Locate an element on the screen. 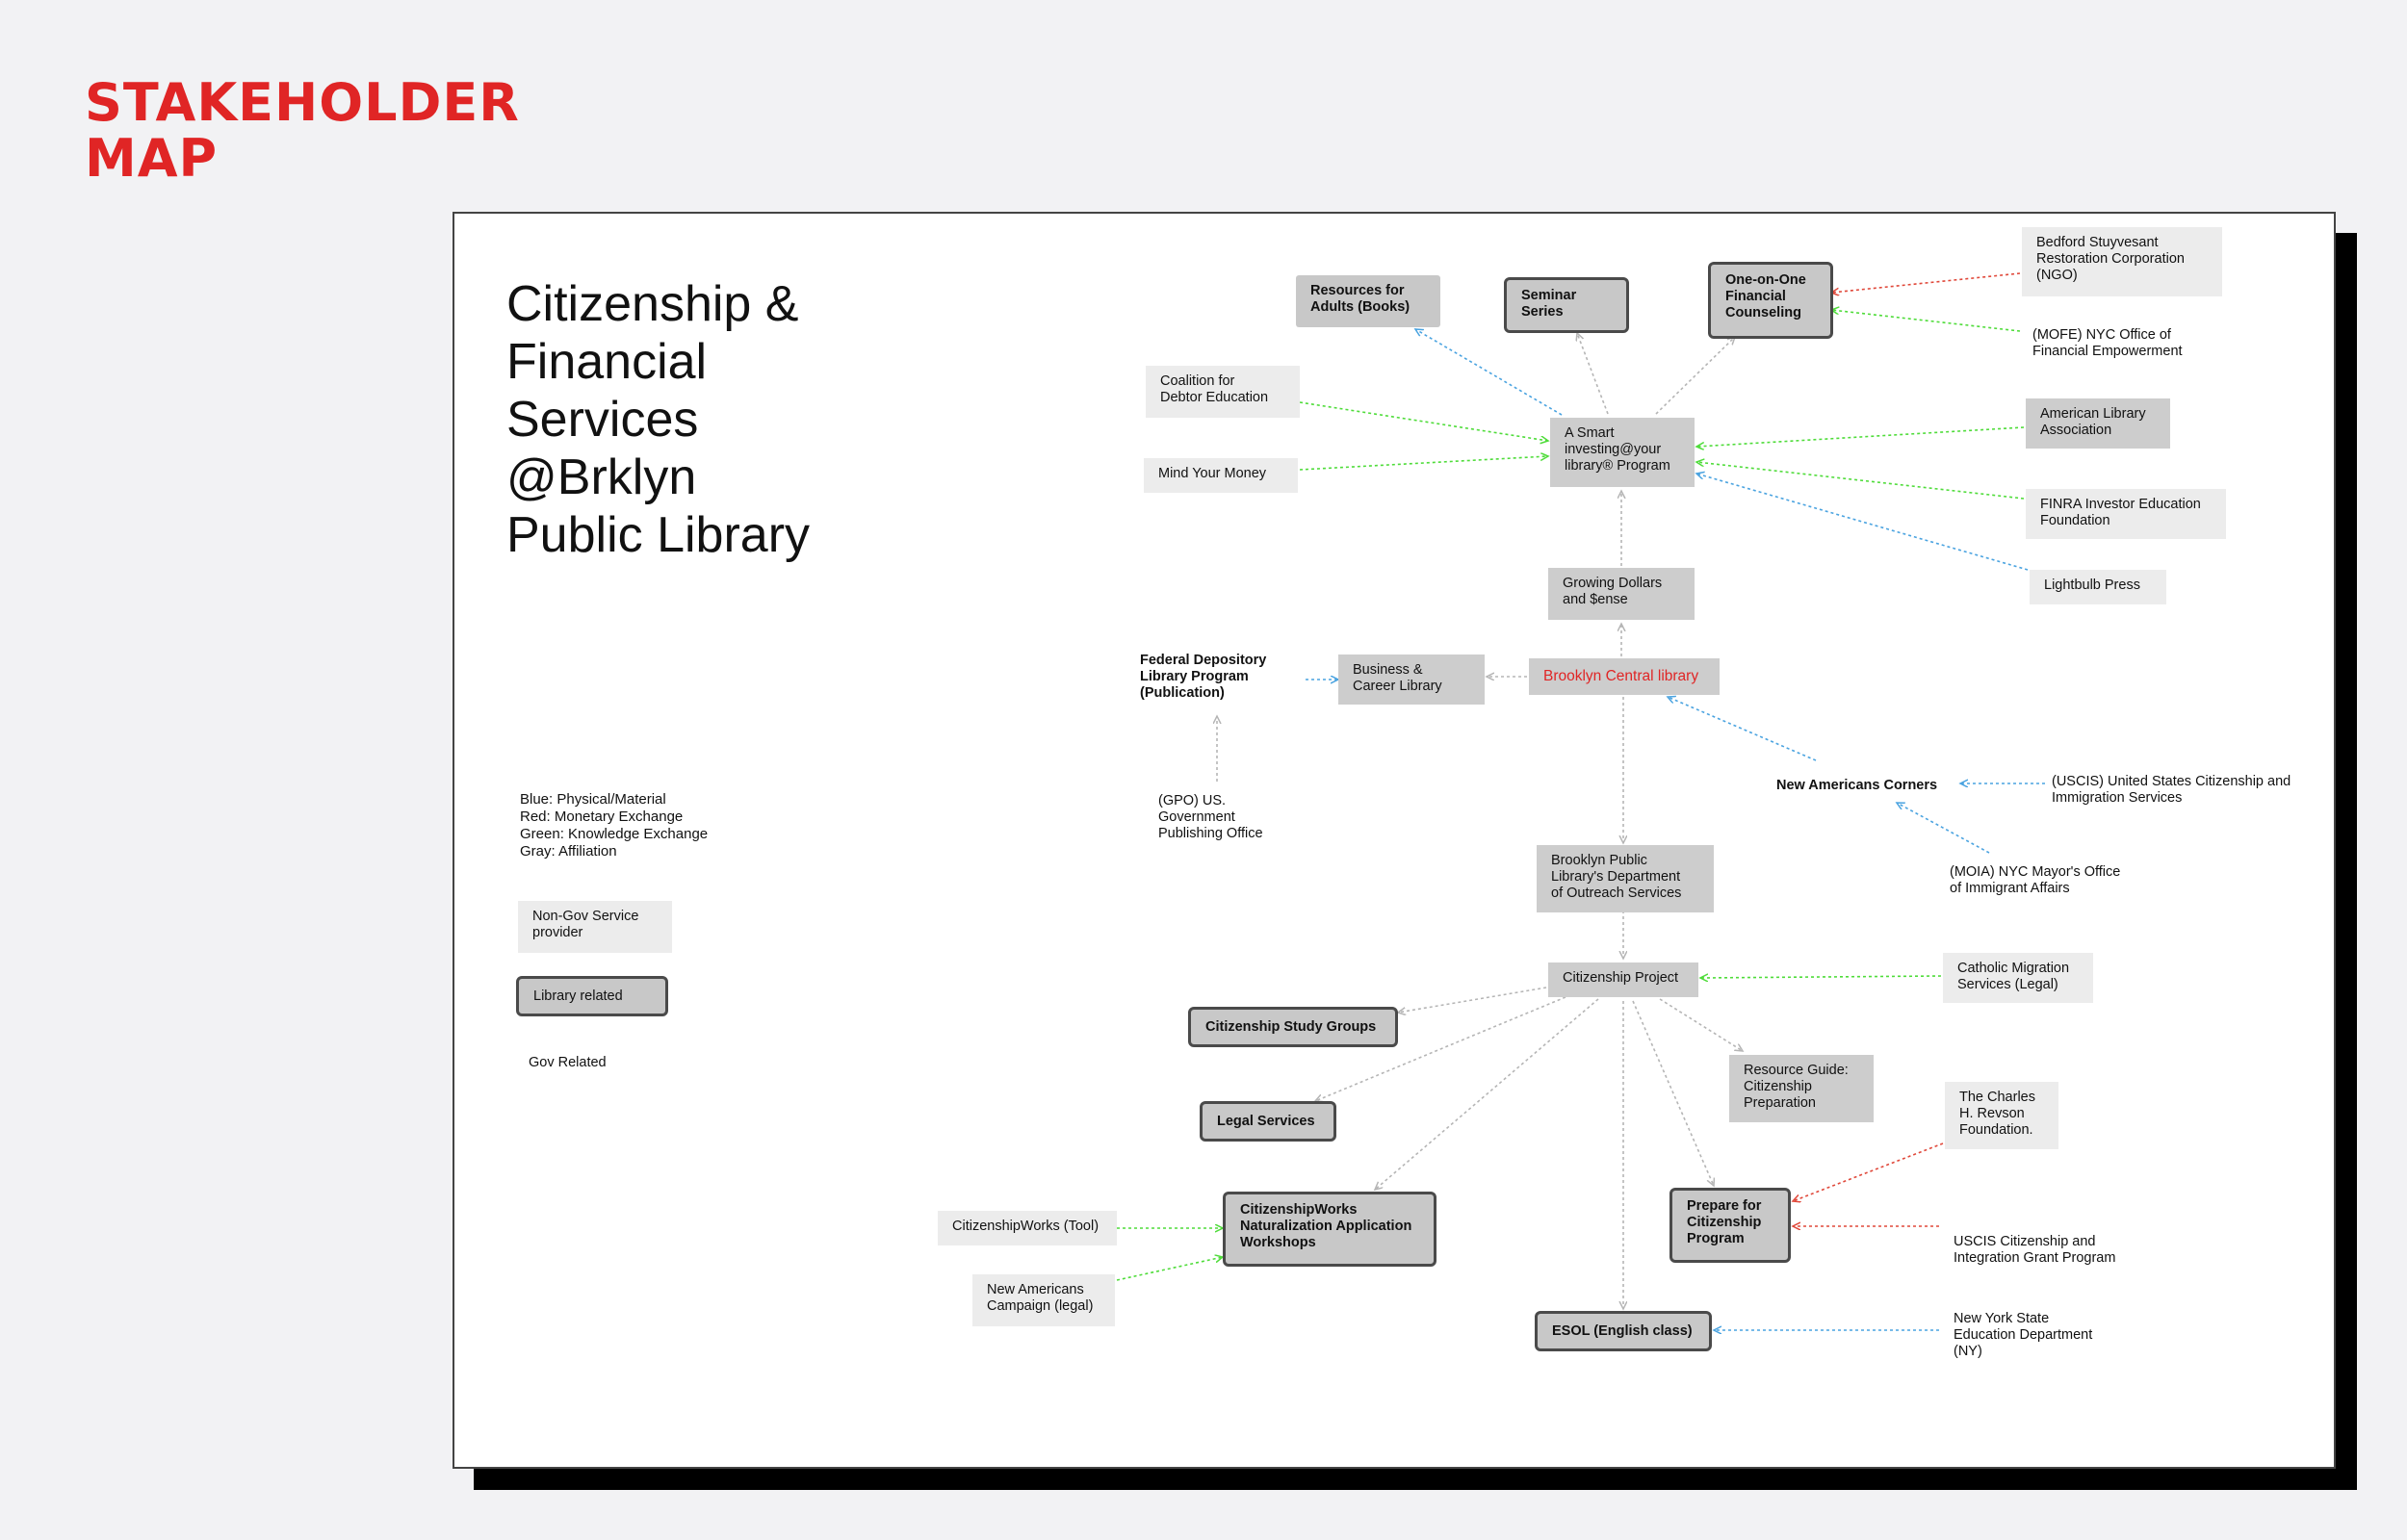 The height and width of the screenshot is (1540, 2407). edge-bedford-oneonone is located at coordinates (1926, 282).